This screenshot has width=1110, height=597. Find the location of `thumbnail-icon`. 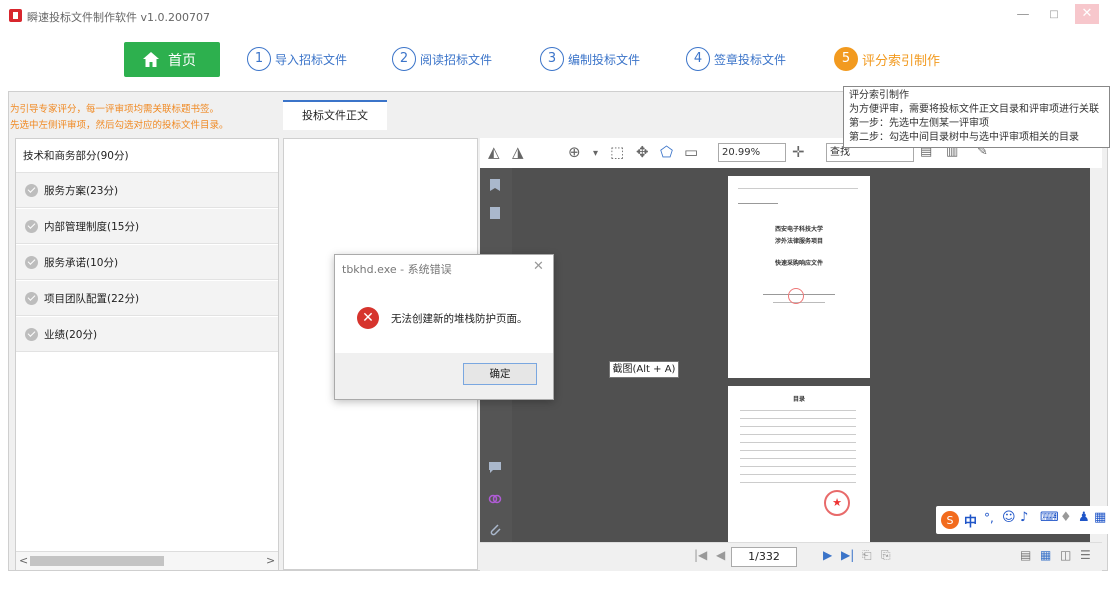

thumbnail-icon is located at coordinates (495, 213).